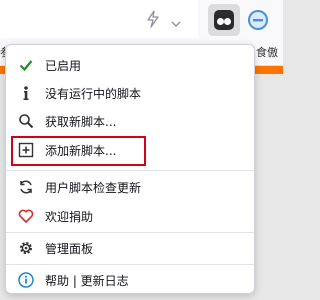 This screenshot has height=300, width=320. What do you see at coordinates (99, 19) in the screenshot?
I see `address-bar` at bounding box center [99, 19].